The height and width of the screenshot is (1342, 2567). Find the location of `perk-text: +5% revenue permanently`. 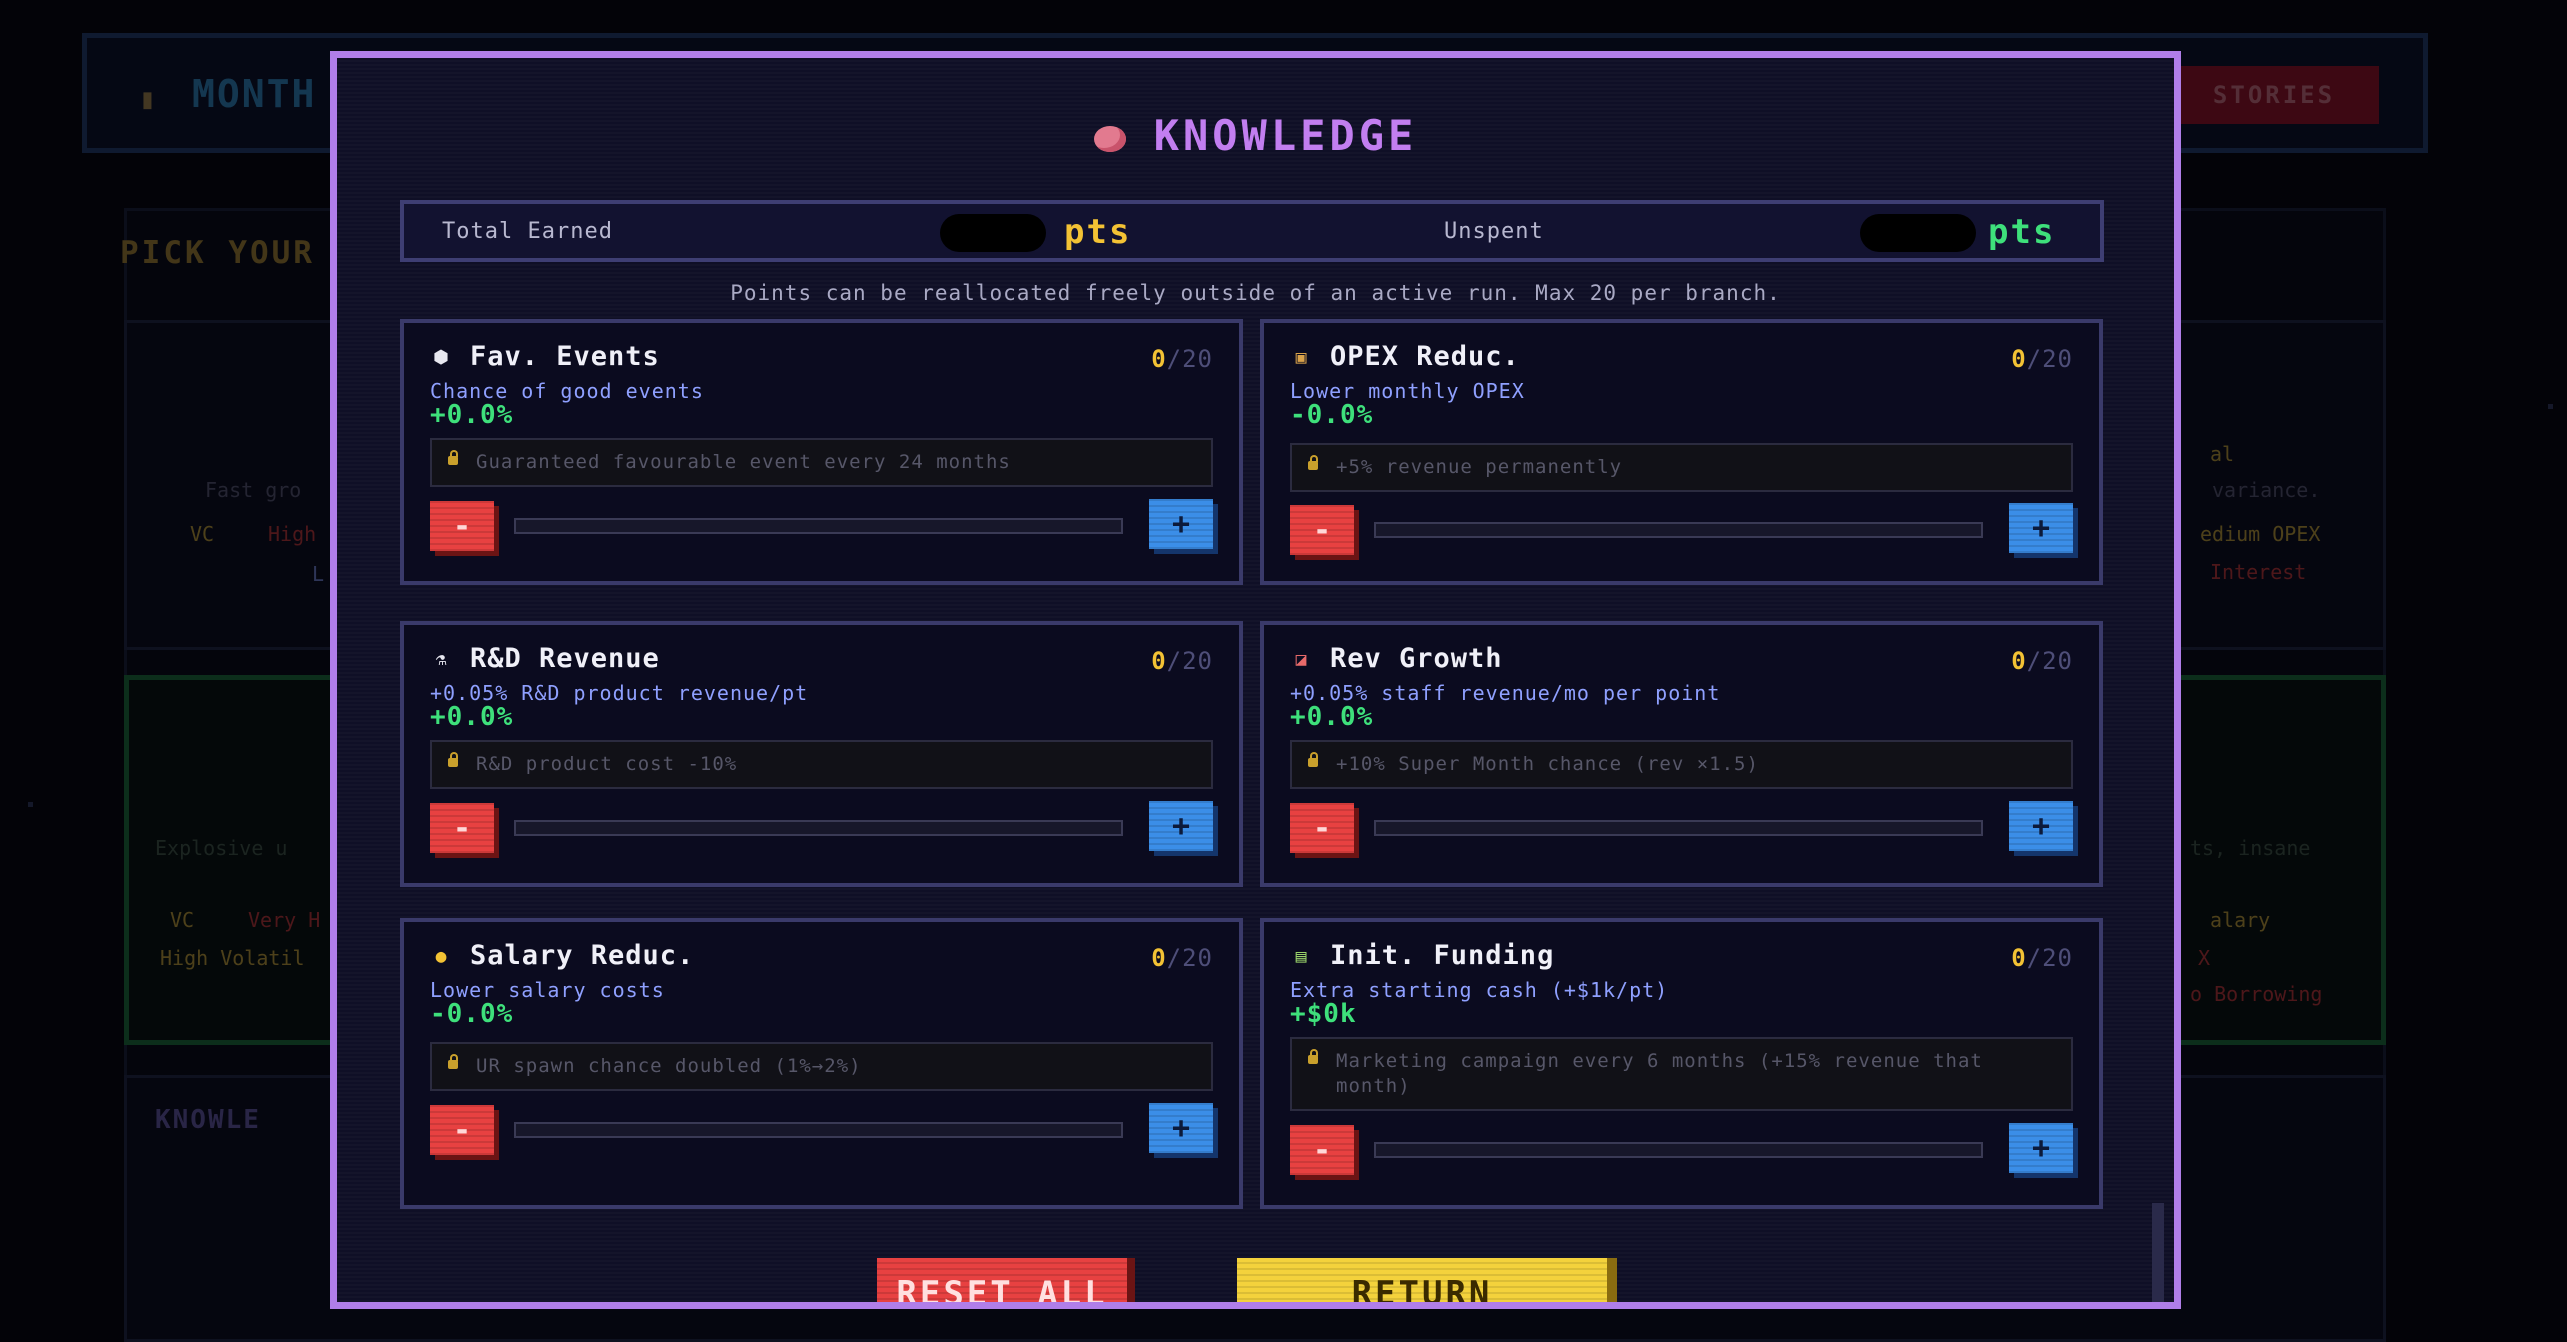

perk-text: +5% revenue permanently is located at coordinates (1479, 467).